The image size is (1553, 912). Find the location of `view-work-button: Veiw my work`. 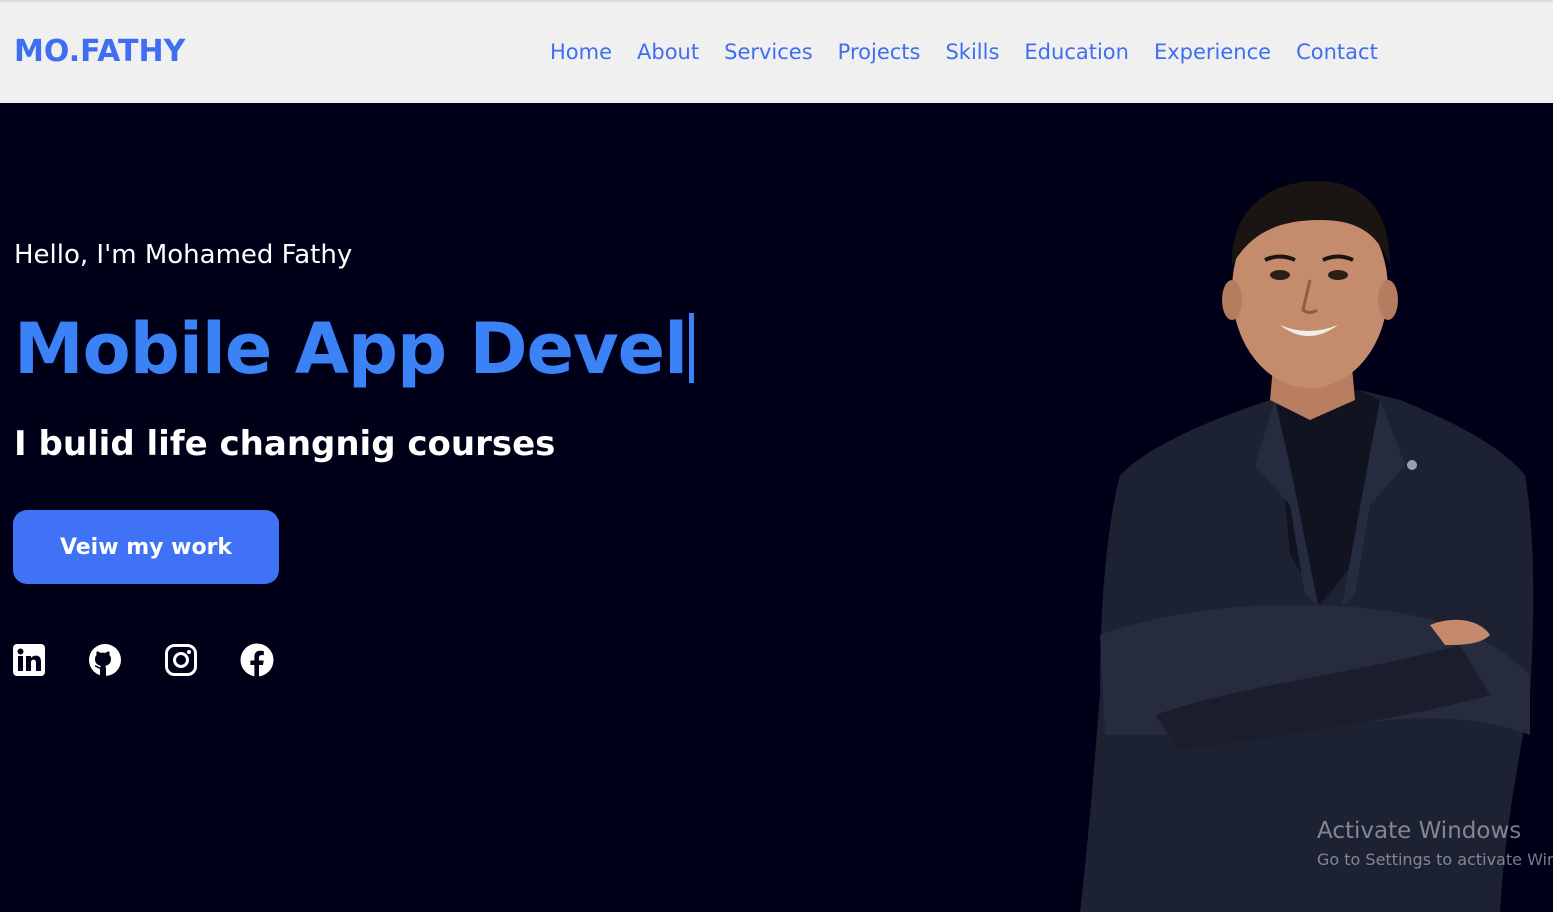

view-work-button: Veiw my work is located at coordinates (146, 547).